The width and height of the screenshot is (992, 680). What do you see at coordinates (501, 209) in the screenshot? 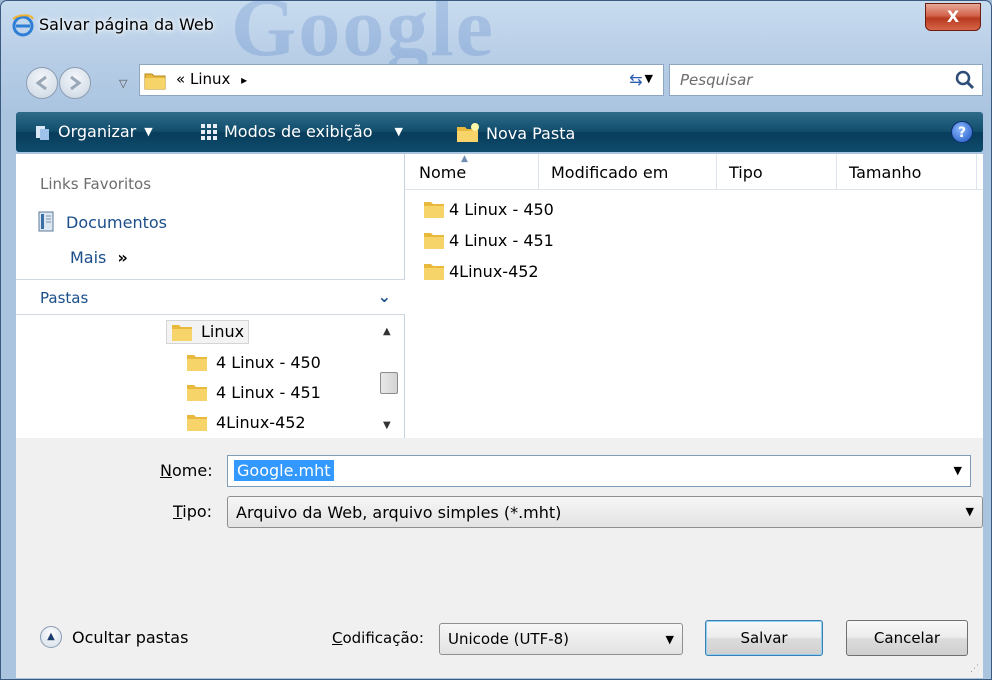
I see `list-item-label: 4 Linux - 450` at bounding box center [501, 209].